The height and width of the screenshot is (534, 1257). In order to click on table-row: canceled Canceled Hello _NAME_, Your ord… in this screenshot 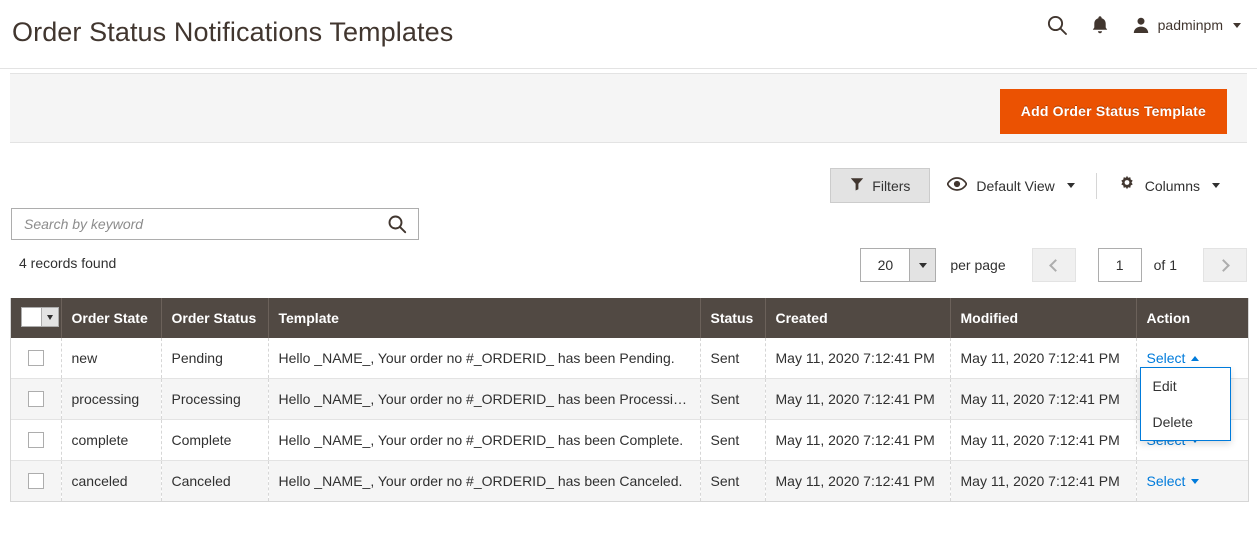, I will do `click(629, 481)`.